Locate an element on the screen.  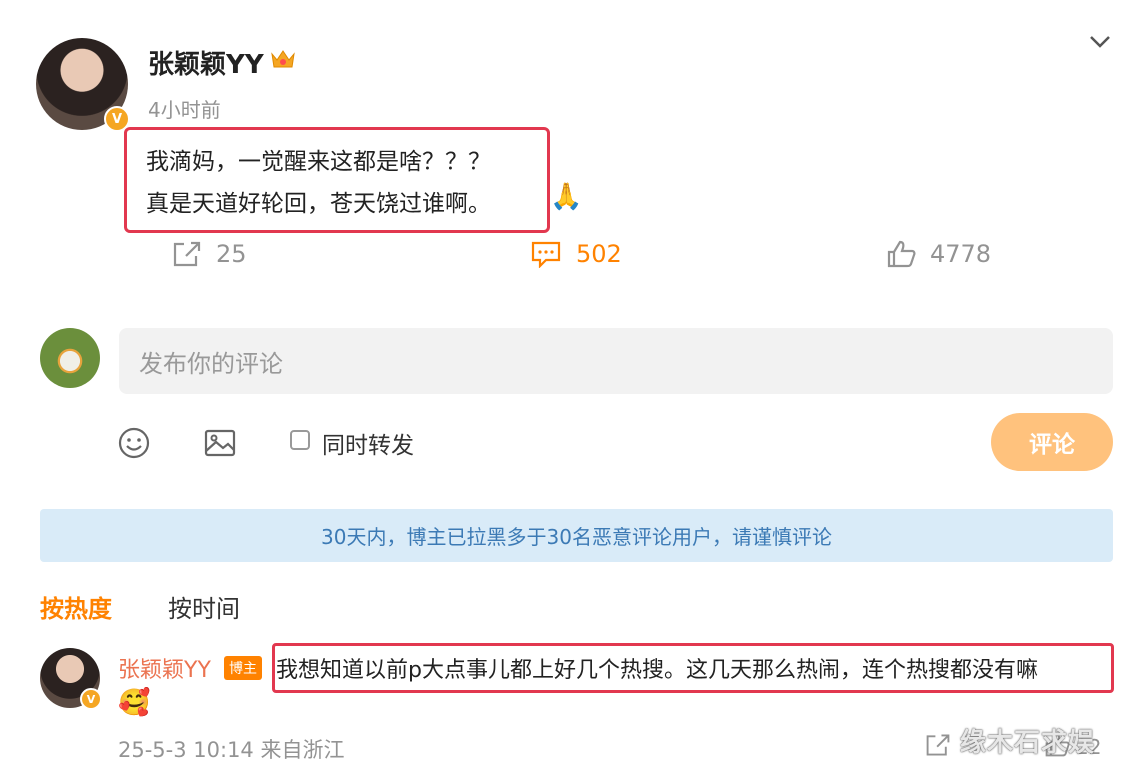
comment-emoji: 🥰 is located at coordinates (134, 703).